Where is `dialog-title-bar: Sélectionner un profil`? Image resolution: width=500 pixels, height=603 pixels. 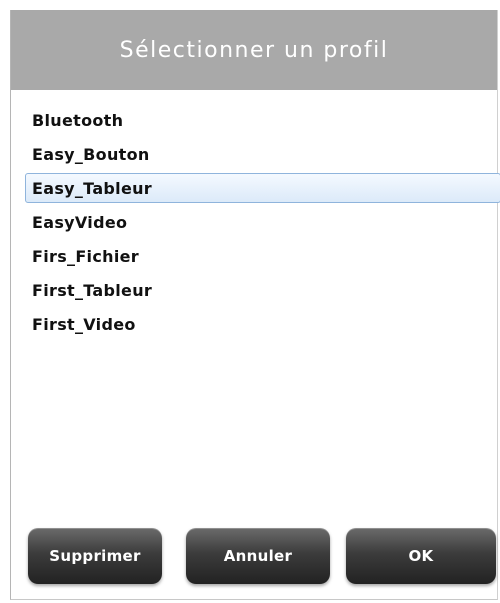 dialog-title-bar: Sélectionner un profil is located at coordinates (254, 50).